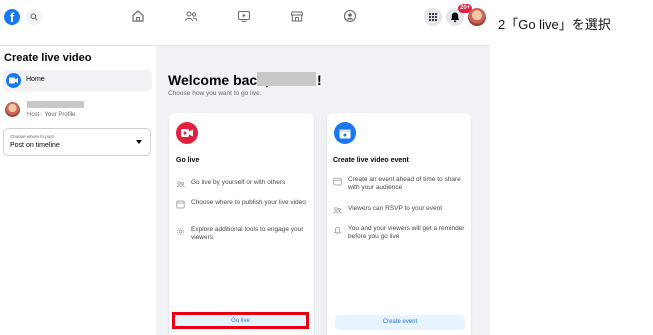 The image size is (653, 335). What do you see at coordinates (35, 145) in the screenshot?
I see `select-value: Post on timeline` at bounding box center [35, 145].